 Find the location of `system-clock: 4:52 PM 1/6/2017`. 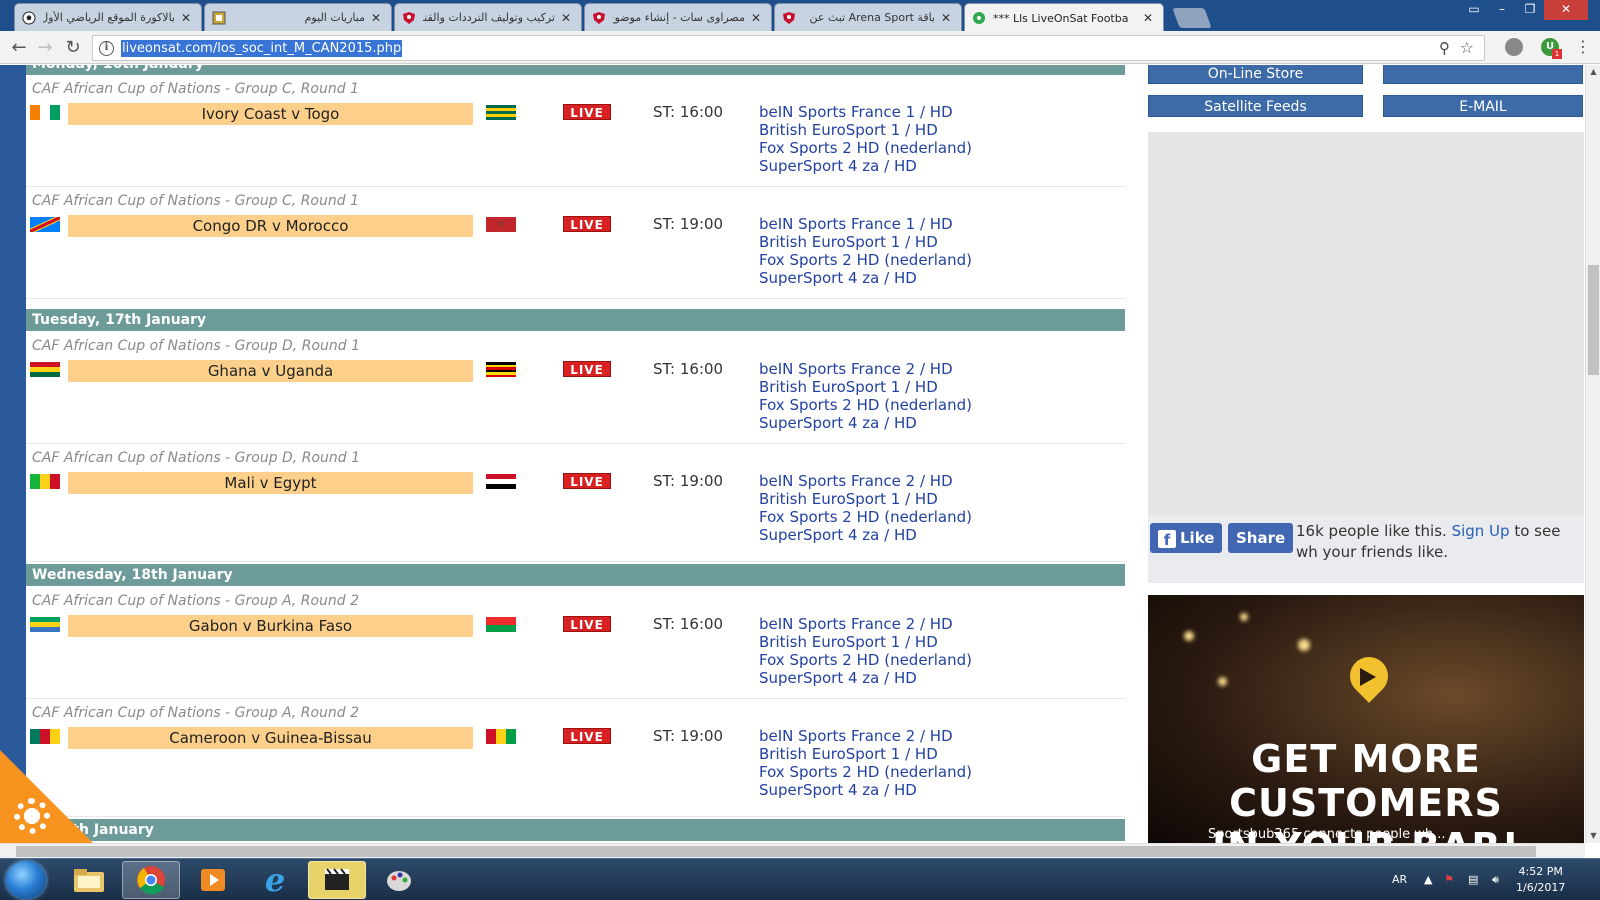

system-clock: 4:52 PM 1/6/2017 is located at coordinates (1540, 880).